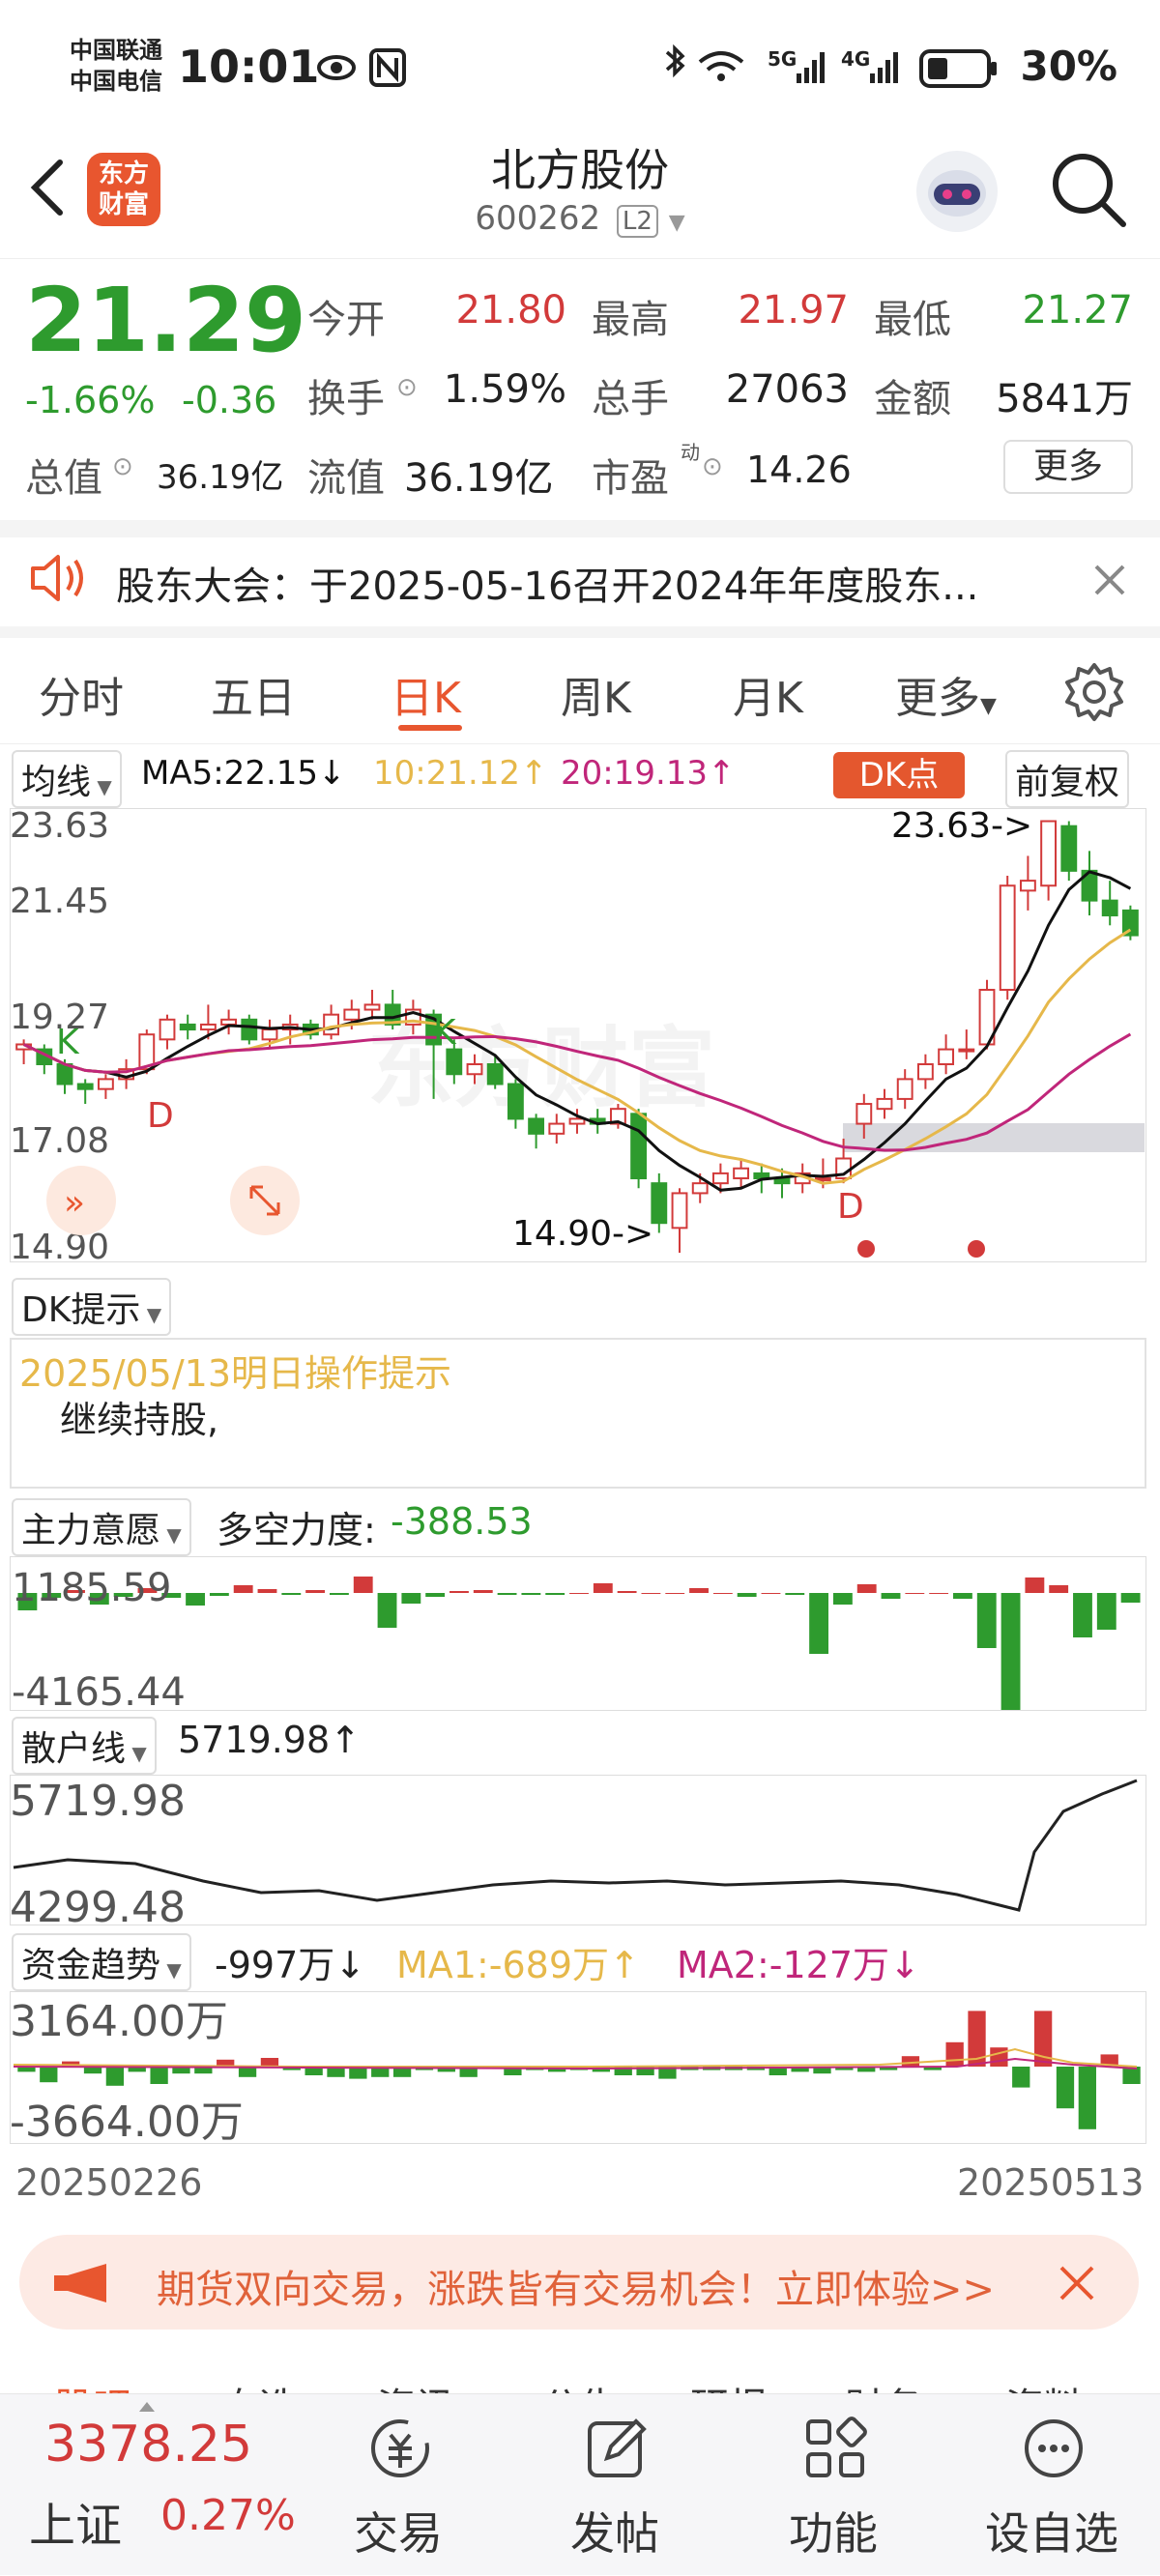 Image resolution: width=1160 pixels, height=2576 pixels. What do you see at coordinates (80, 2283) in the screenshot?
I see `megaphone-icon` at bounding box center [80, 2283].